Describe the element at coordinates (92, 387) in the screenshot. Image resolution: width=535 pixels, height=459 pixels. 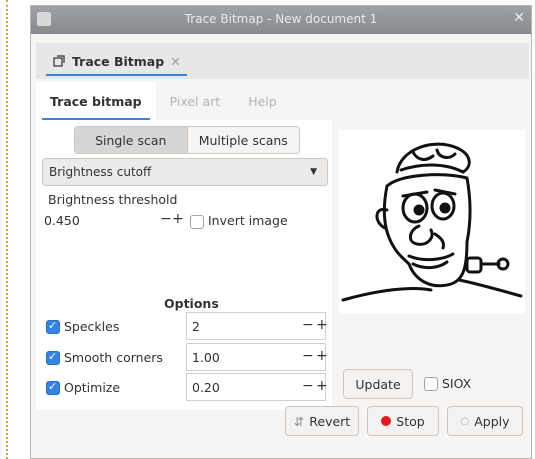
I see `optimize-label: Optimize` at that location.